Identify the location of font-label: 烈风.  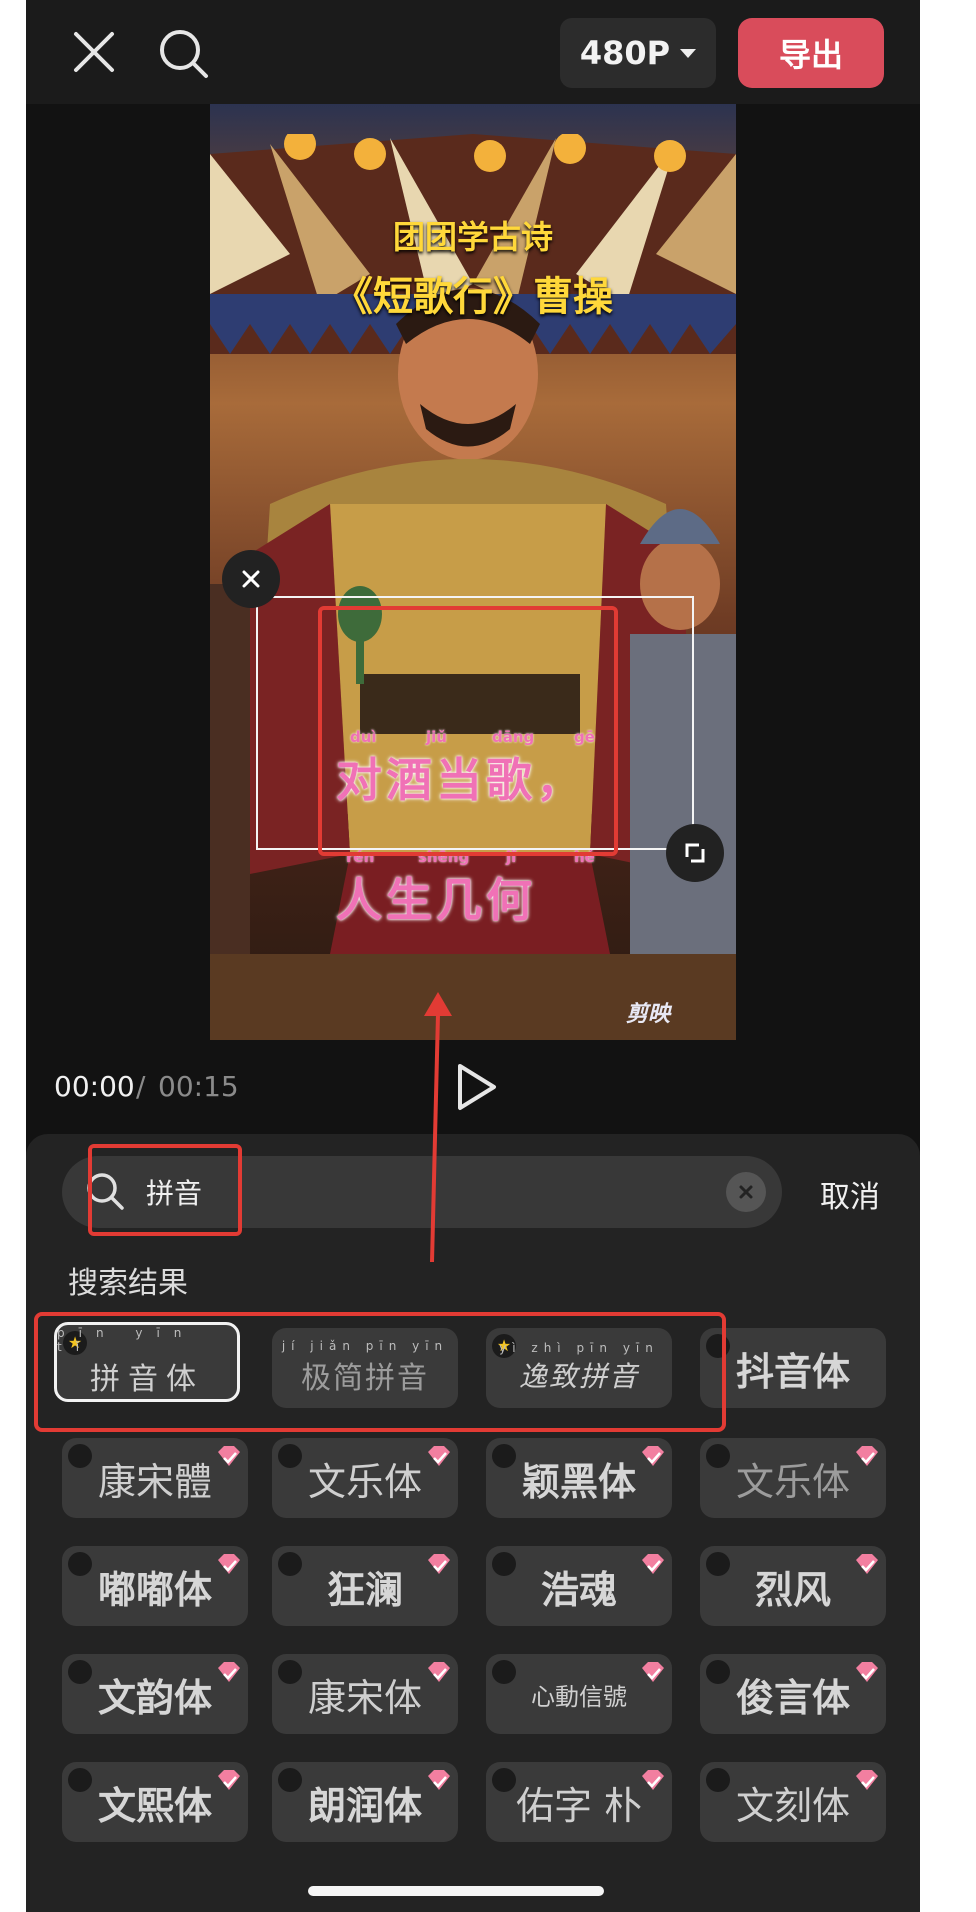
(792, 1589).